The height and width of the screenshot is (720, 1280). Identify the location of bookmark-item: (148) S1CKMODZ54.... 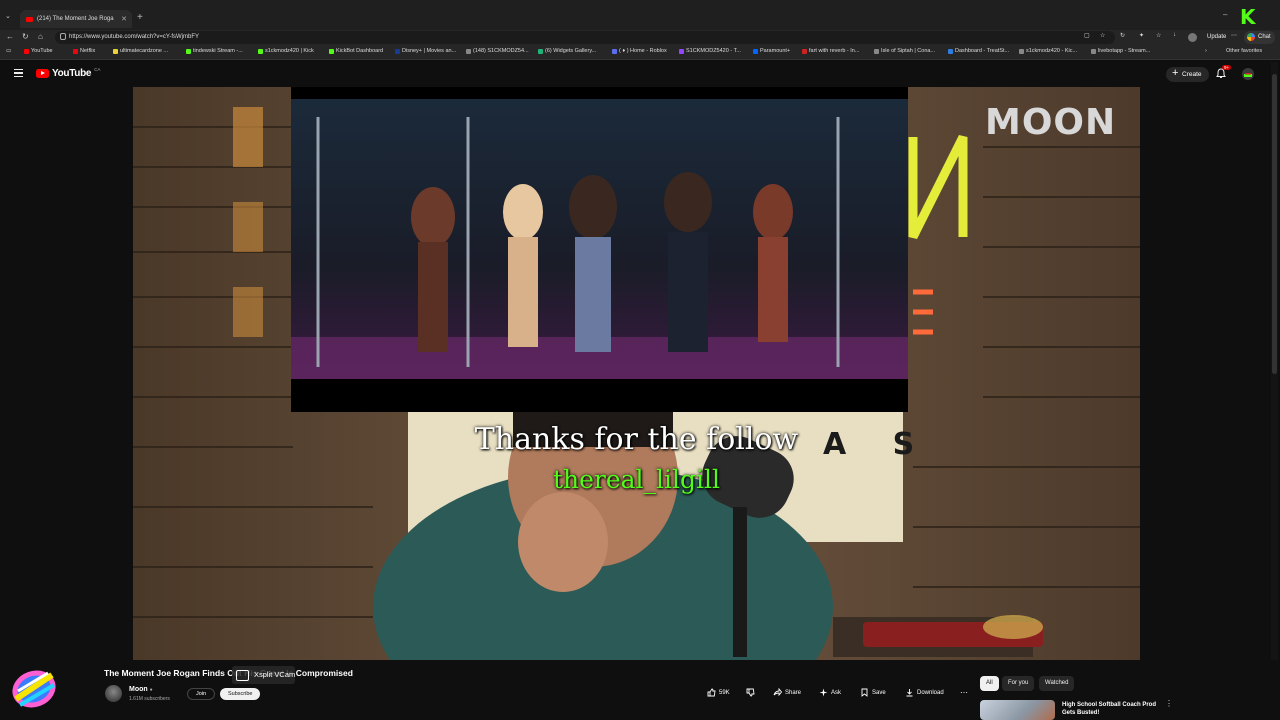
(497, 51).